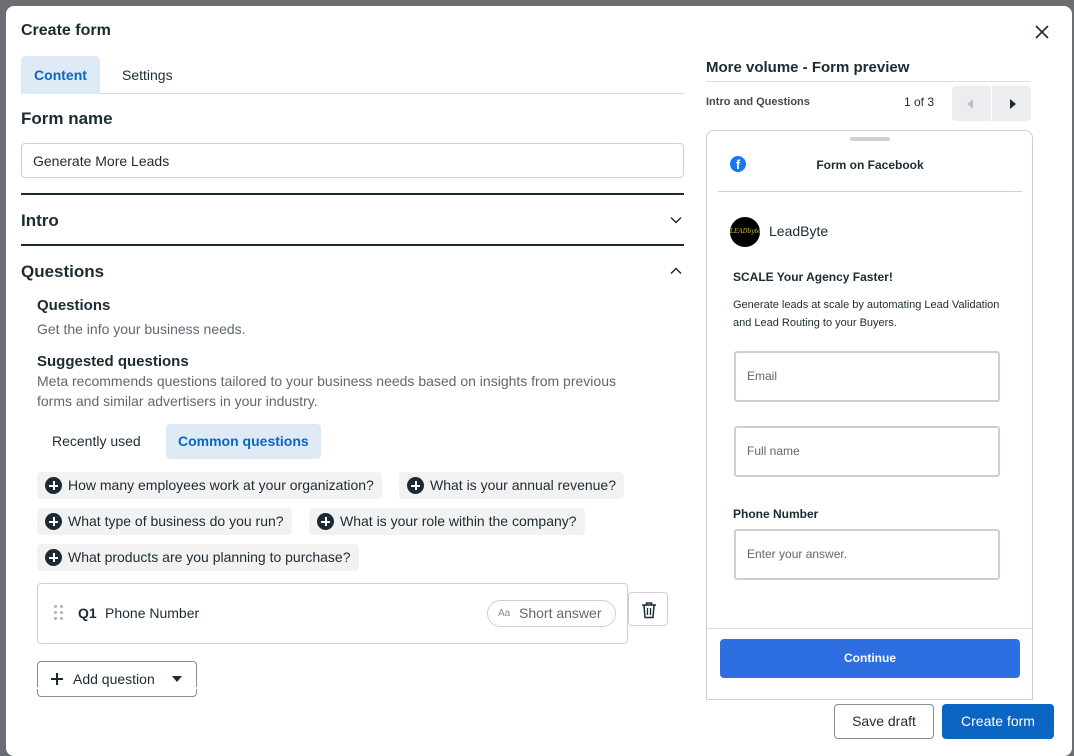 The image size is (1074, 756). I want to click on tab-content: Content, so click(60, 75).